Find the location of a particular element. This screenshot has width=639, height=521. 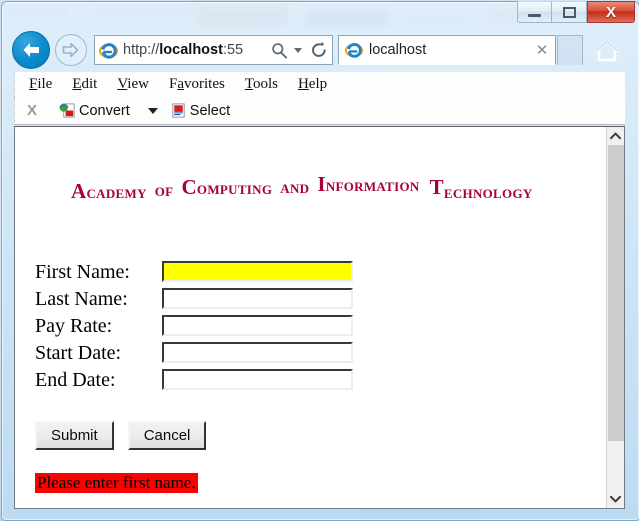

pay-rate-label: Pay Rate: is located at coordinates (74, 325).